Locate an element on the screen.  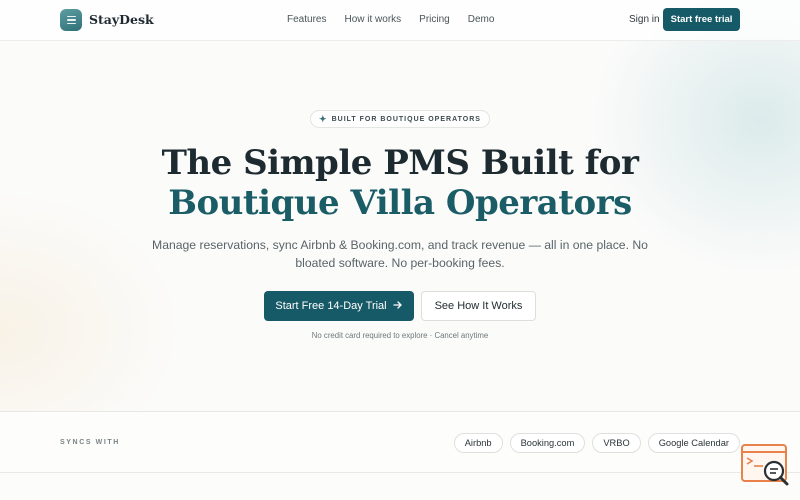
brand-name: StayDesk is located at coordinates (121, 19).